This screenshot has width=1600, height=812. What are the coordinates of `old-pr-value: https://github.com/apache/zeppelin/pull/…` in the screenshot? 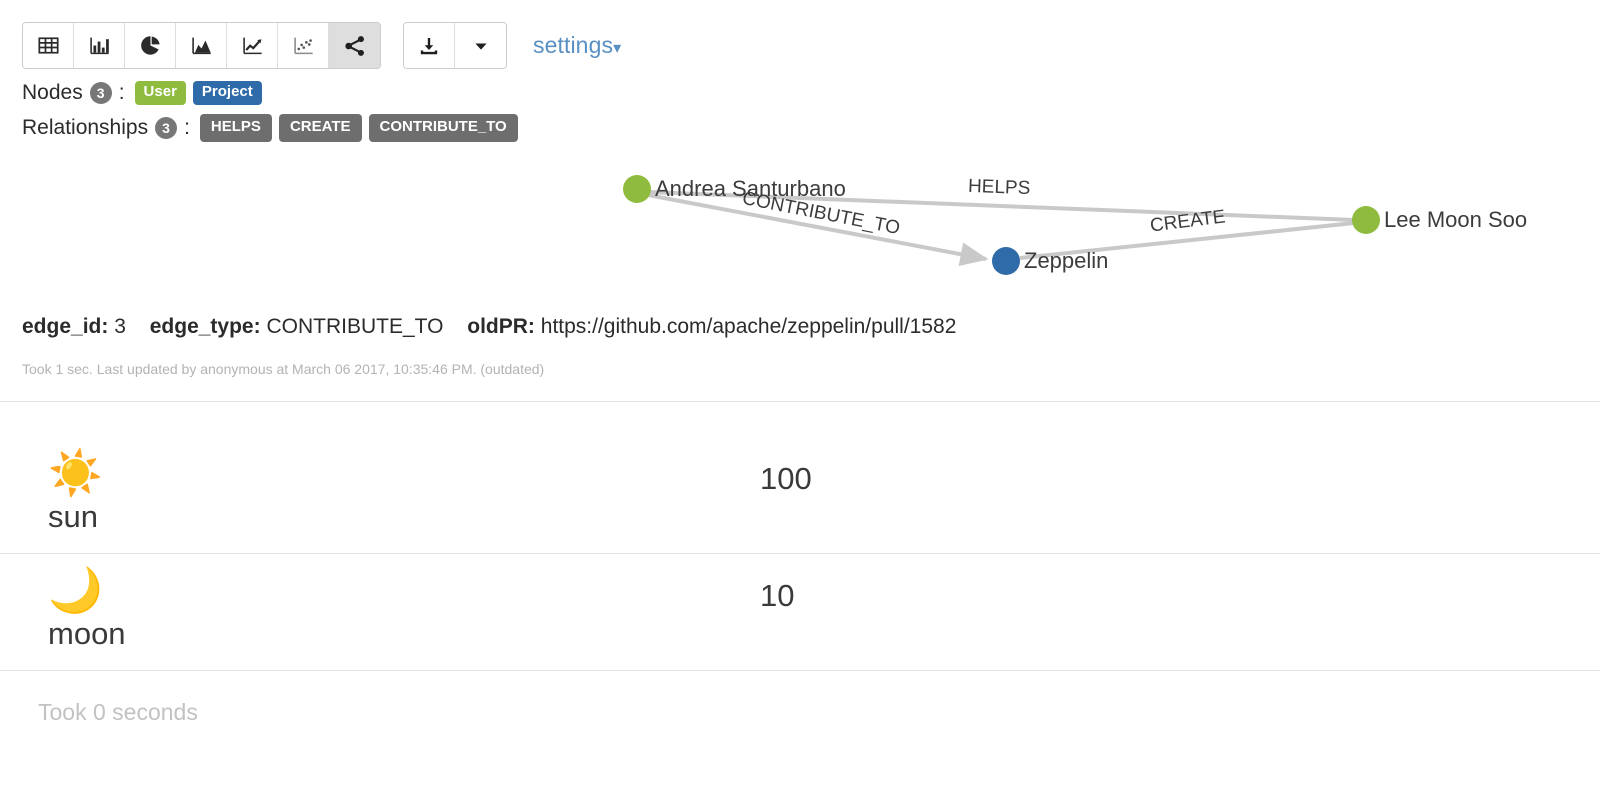 It's located at (748, 326).